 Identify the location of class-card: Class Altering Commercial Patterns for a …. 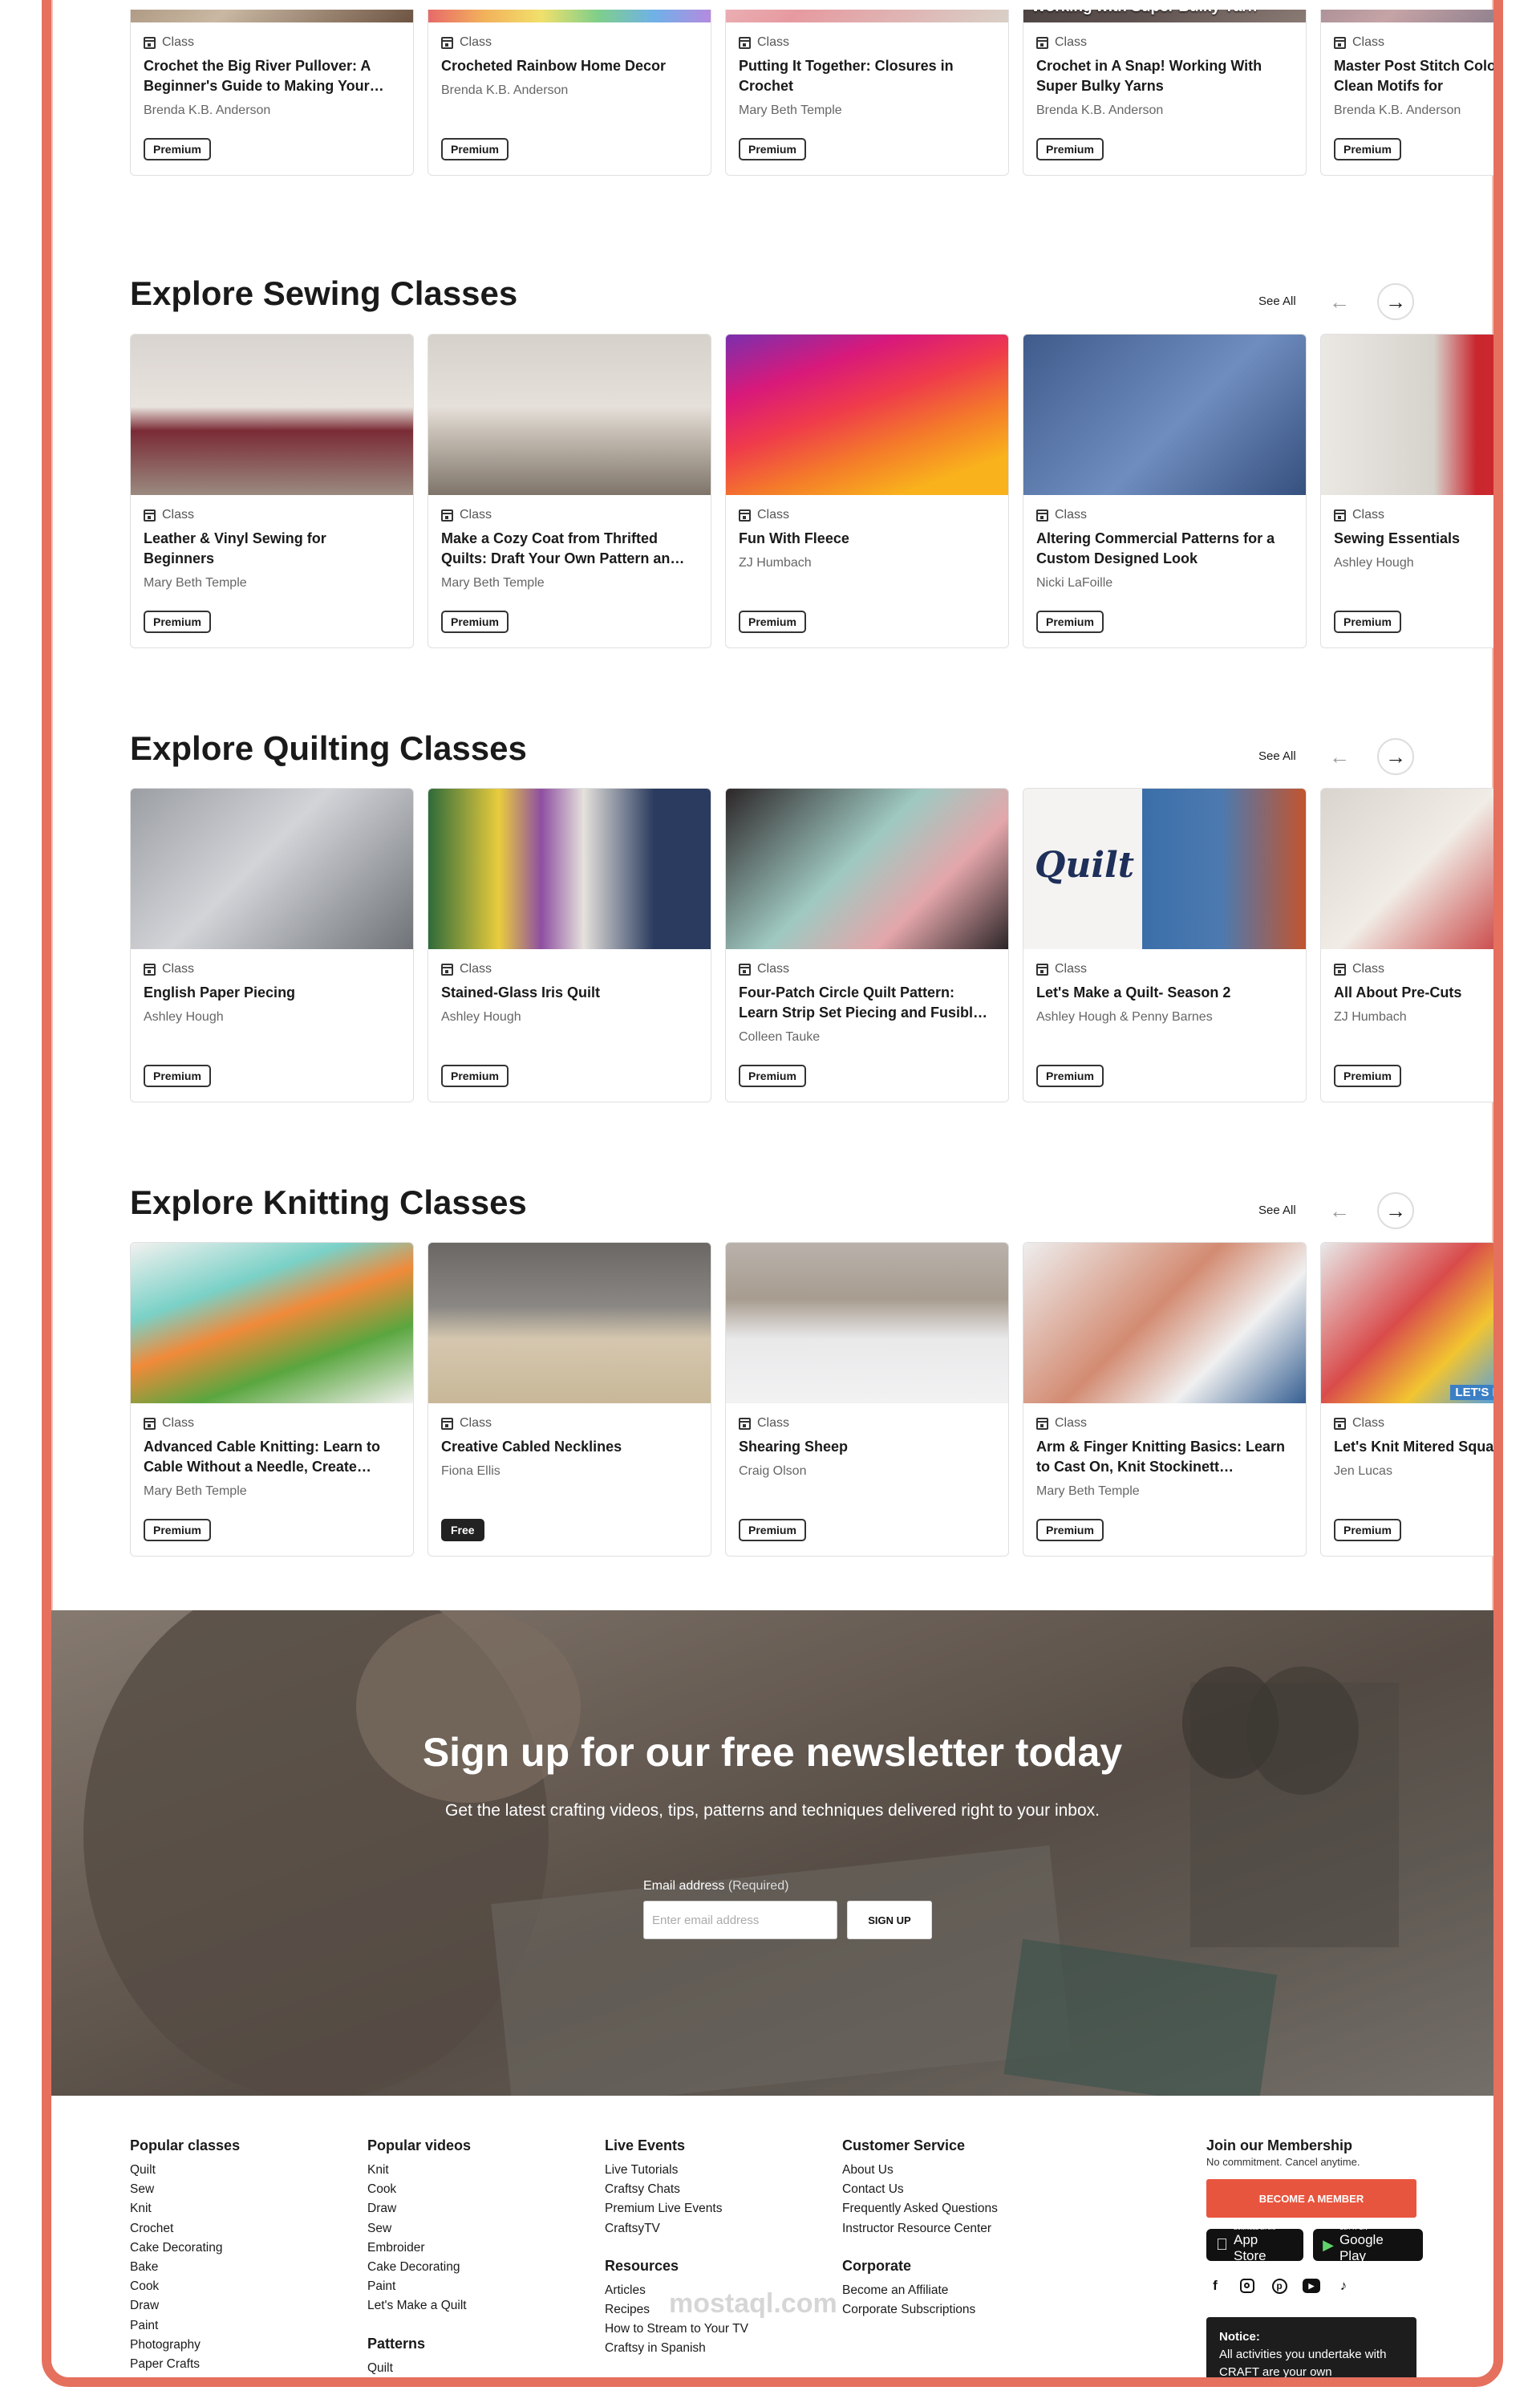
(1165, 491).